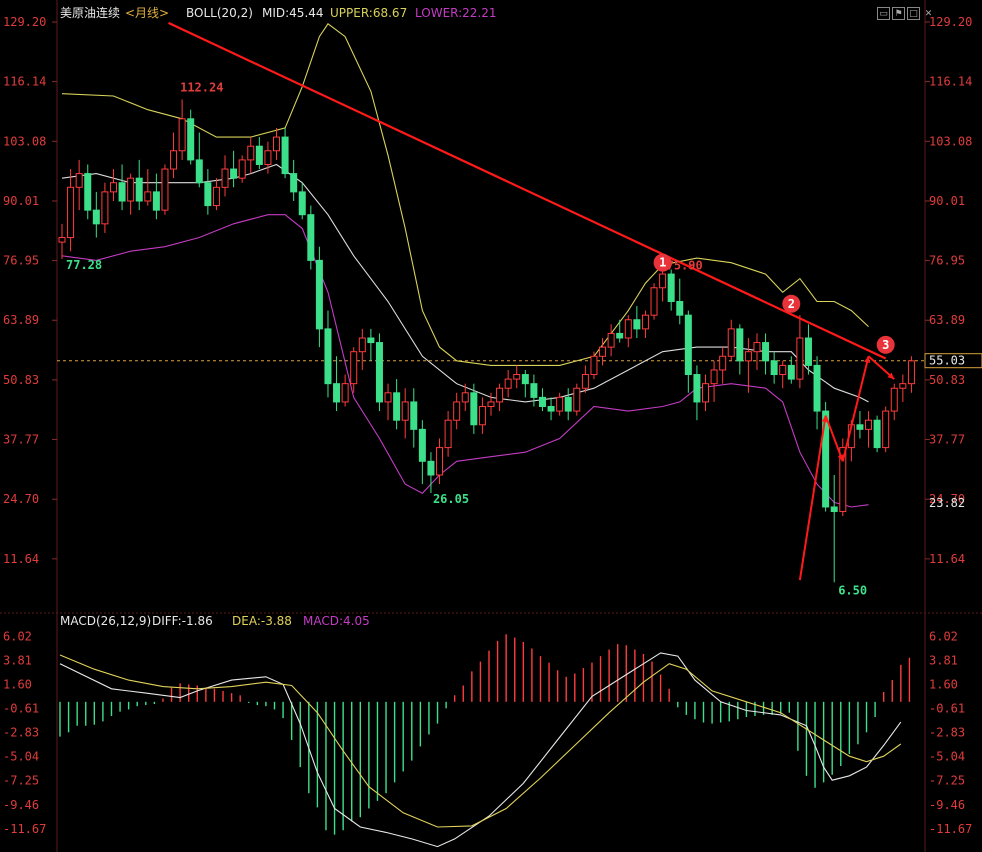 The width and height of the screenshot is (982, 852). Describe the element at coordinates (947, 559) in the screenshot. I see `right-price-tick: 11.64` at that location.